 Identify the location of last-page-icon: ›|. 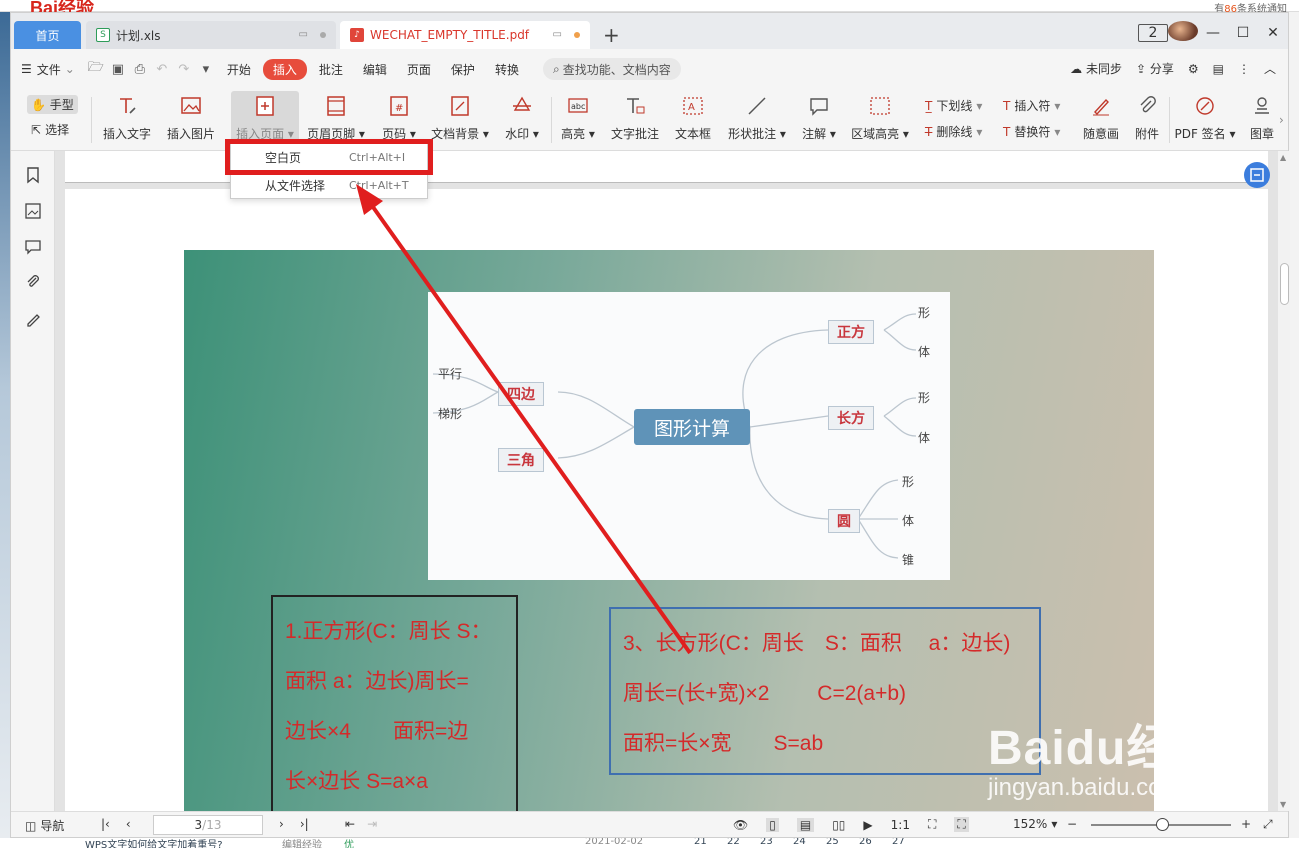
(304, 824).